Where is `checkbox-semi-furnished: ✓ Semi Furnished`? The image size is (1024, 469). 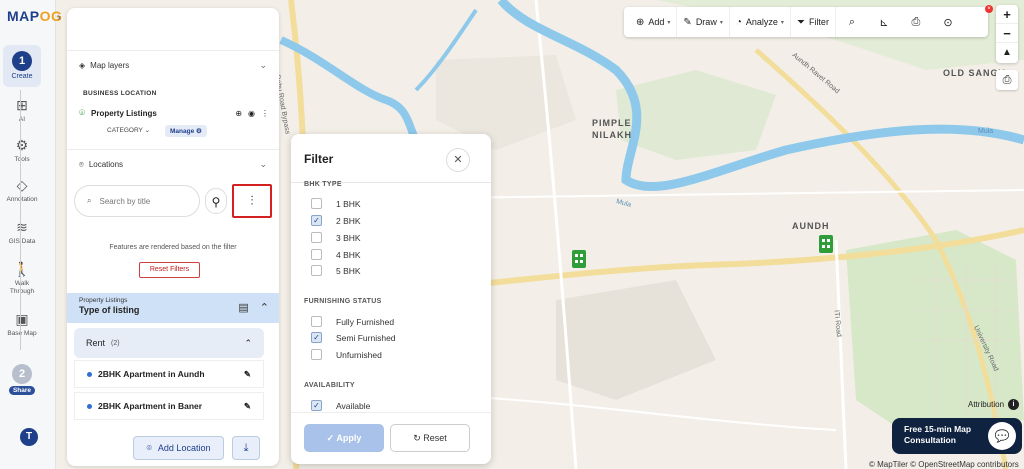
checkbox-semi-furnished: ✓ Semi Furnished is located at coordinates (353, 337).